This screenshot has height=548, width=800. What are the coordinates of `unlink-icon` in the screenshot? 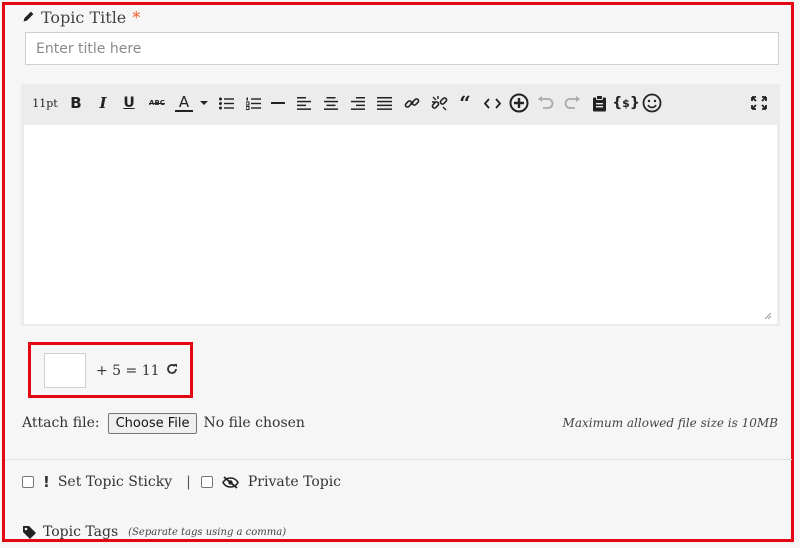 It's located at (439, 103).